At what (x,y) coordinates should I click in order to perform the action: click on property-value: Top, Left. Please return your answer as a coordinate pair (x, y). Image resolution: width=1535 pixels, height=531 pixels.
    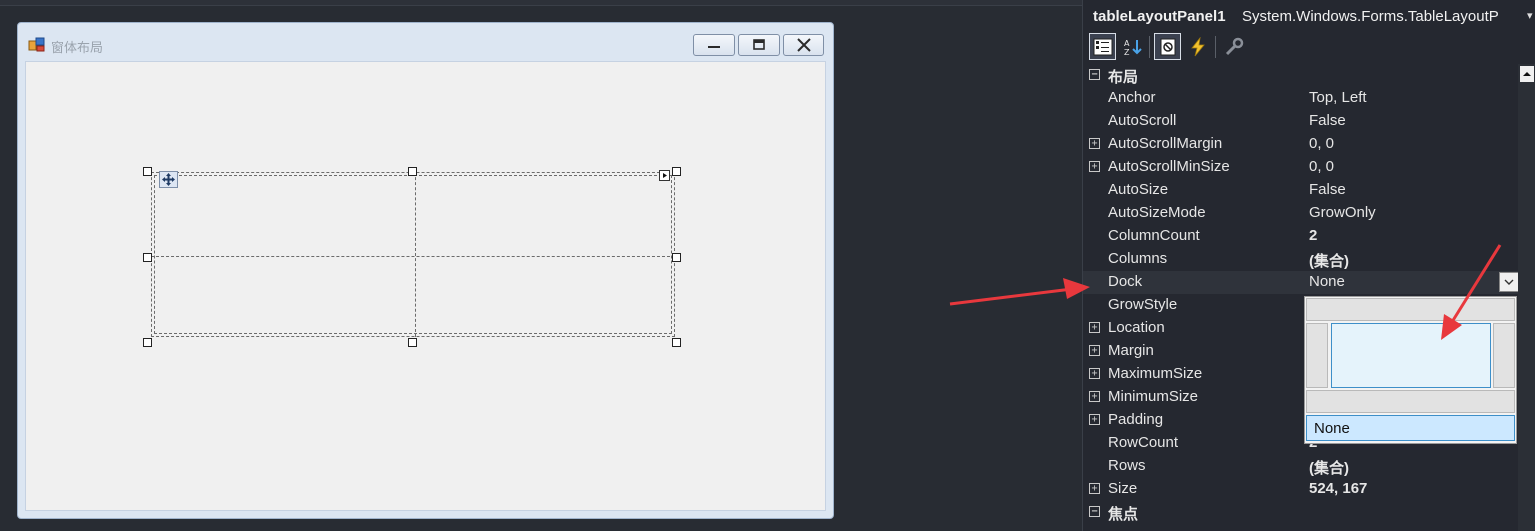
    Looking at the image, I should click on (1338, 97).